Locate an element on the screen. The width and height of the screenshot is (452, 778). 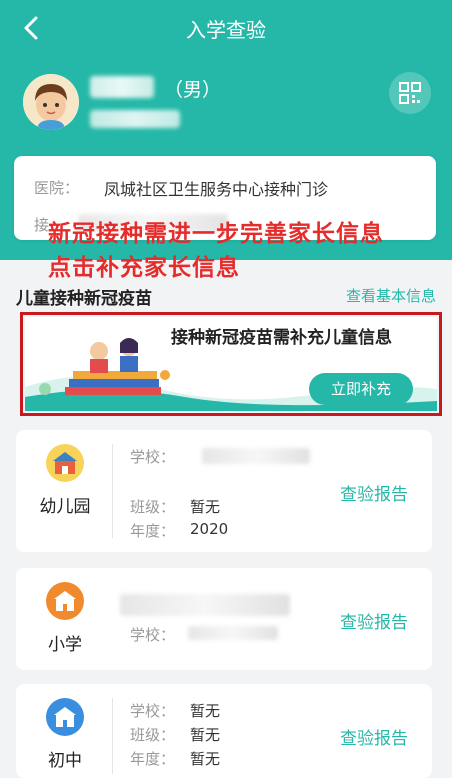
qr-code-button is located at coordinates (410, 93).